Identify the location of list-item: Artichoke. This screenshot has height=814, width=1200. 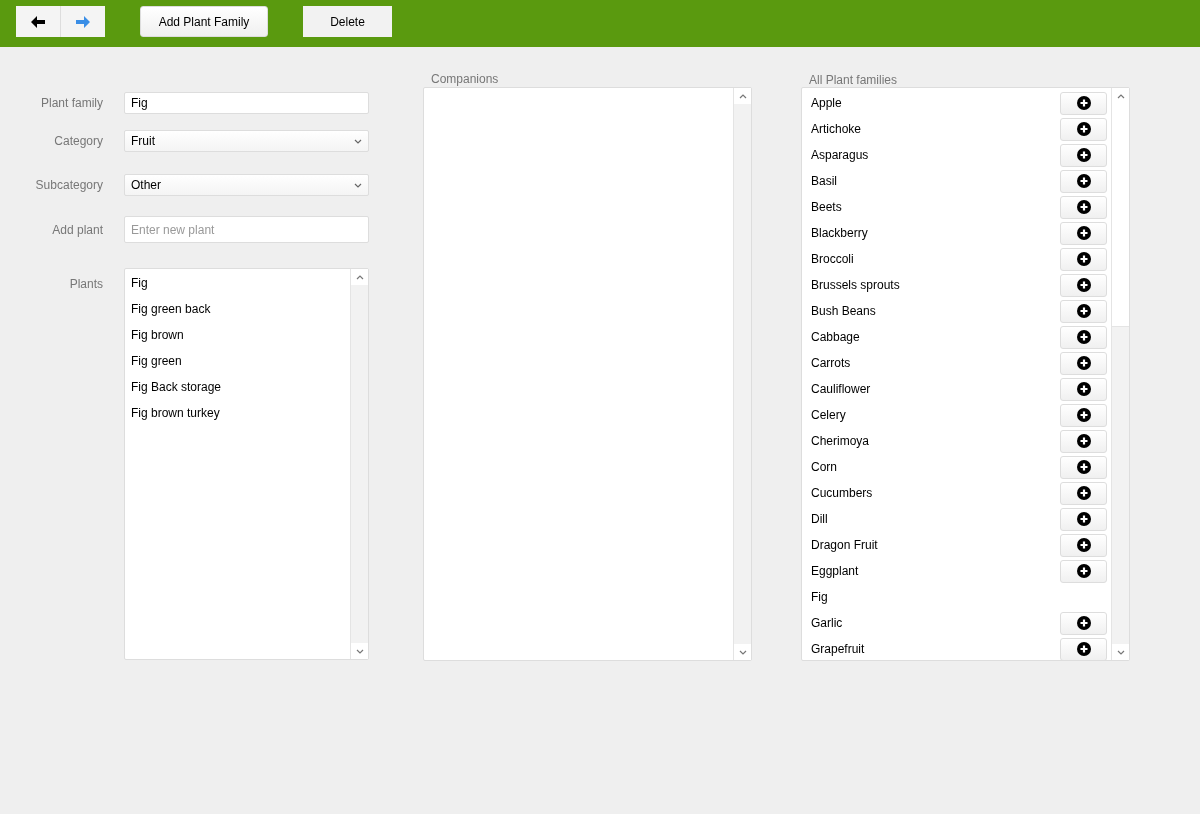
(836, 129).